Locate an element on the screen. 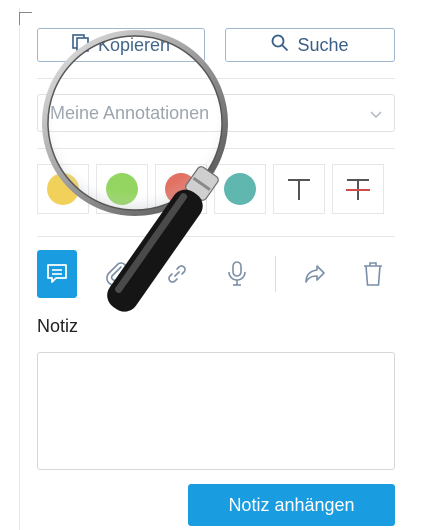 The width and height of the screenshot is (422, 530). teal-dot is located at coordinates (240, 189).